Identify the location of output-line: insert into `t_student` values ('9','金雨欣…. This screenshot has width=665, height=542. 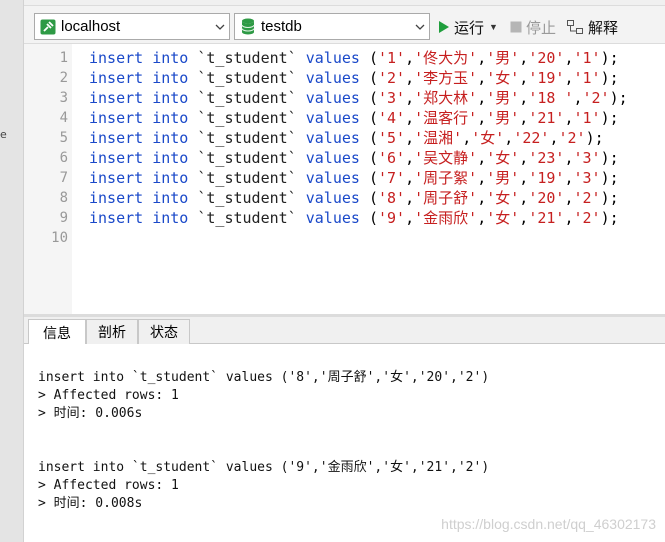
(264, 467).